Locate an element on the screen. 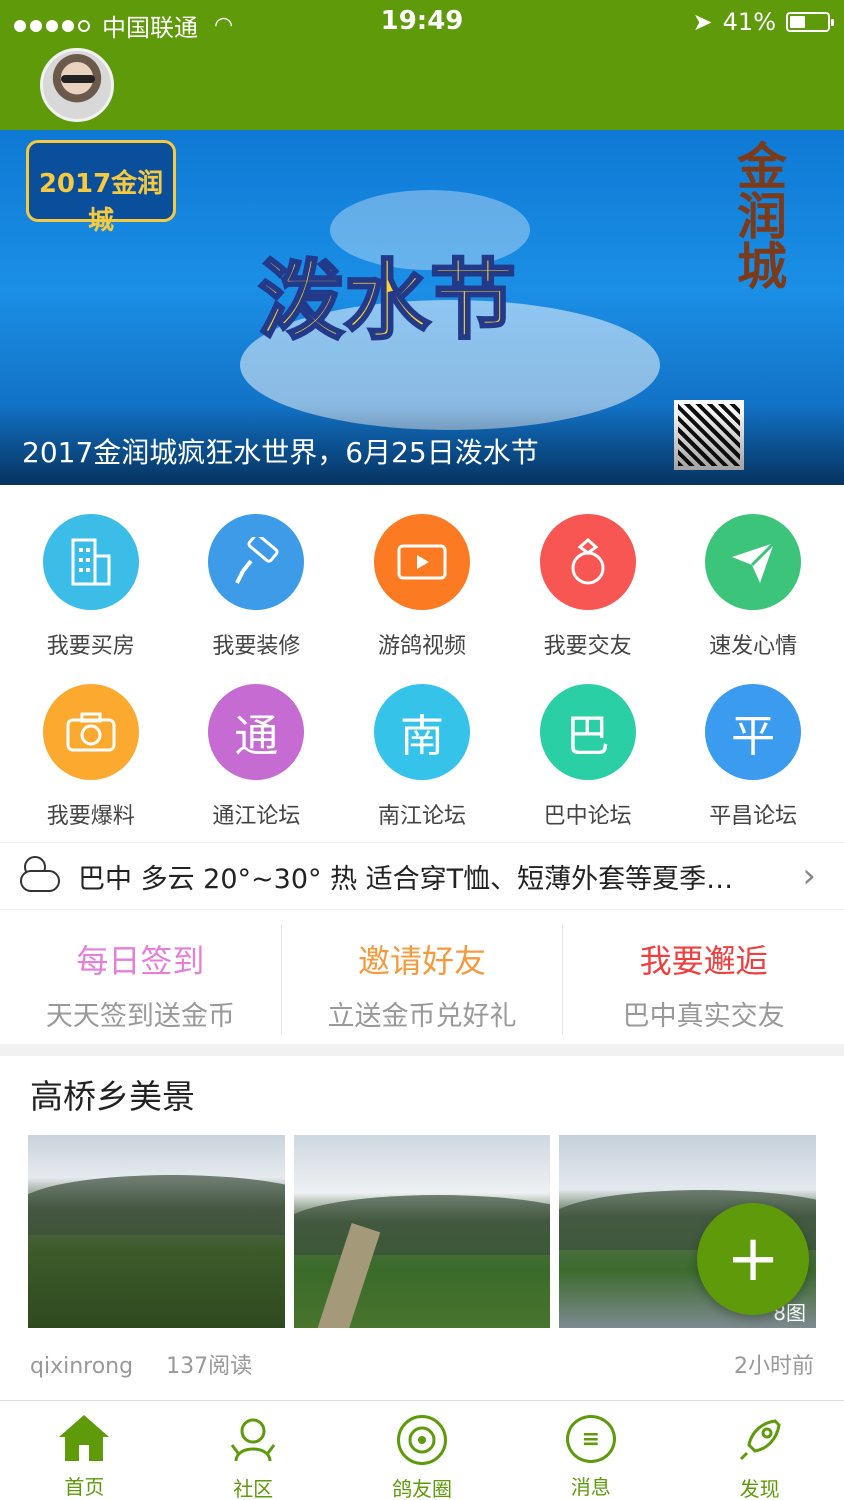 The image size is (844, 1500). rocket-icon is located at coordinates (760, 1440).